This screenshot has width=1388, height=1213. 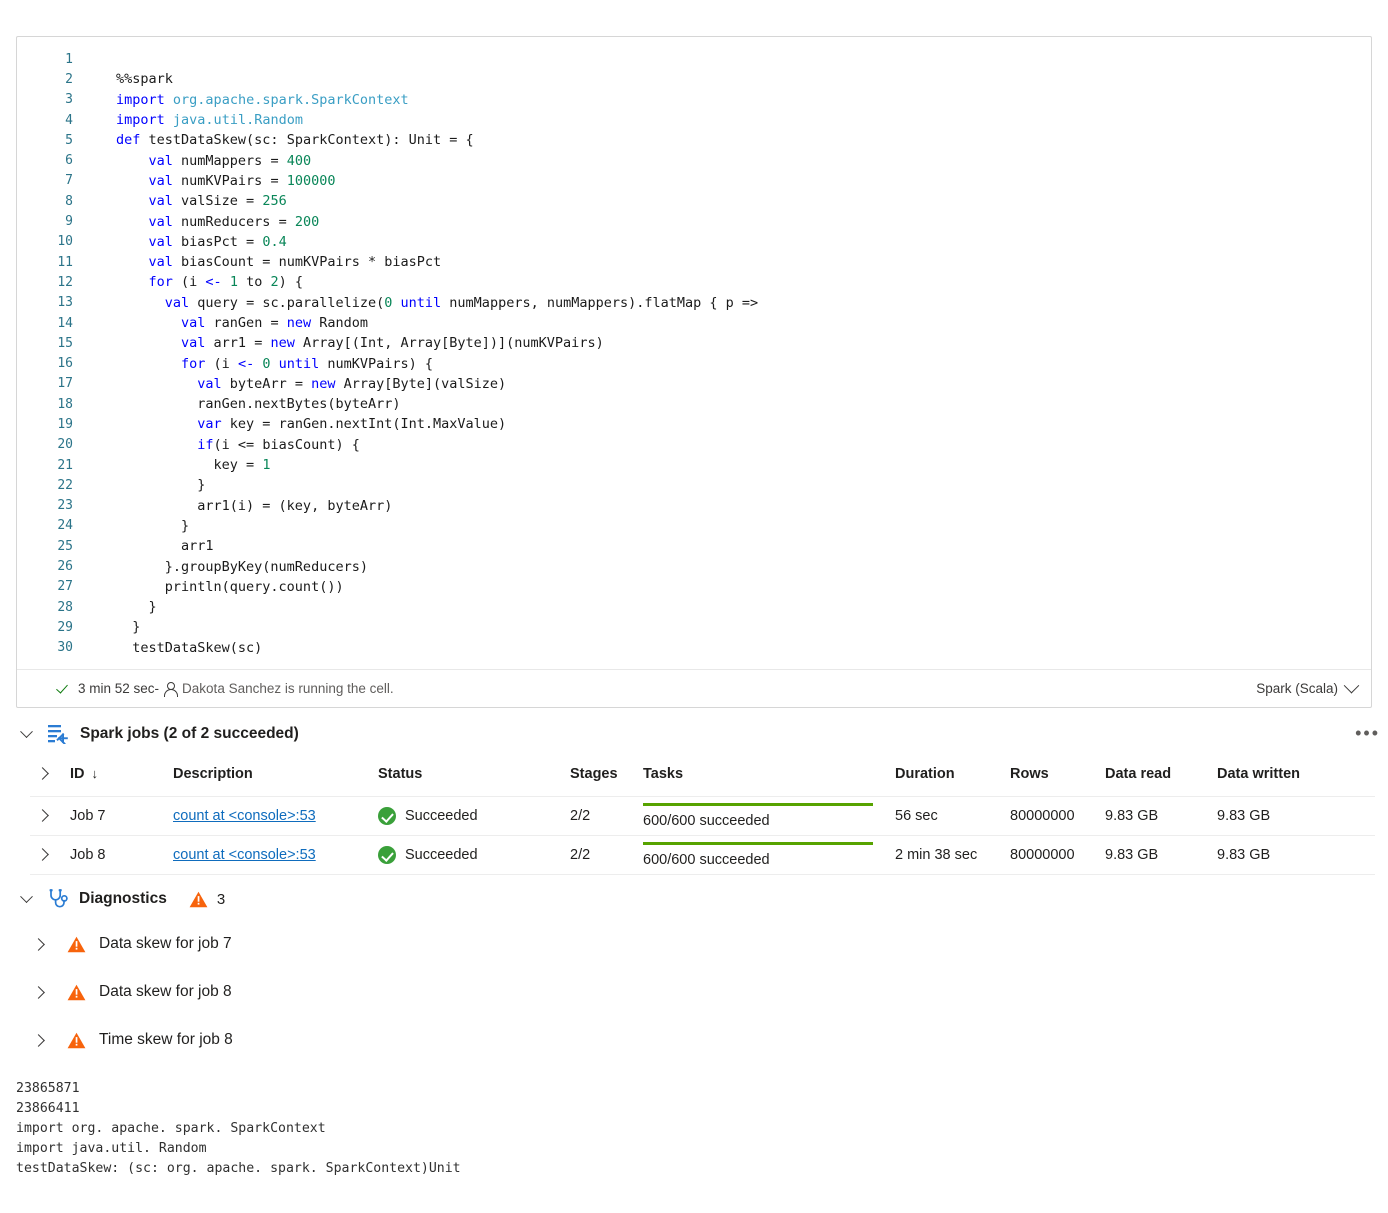 I want to click on line-number: 29, so click(x=65, y=627).